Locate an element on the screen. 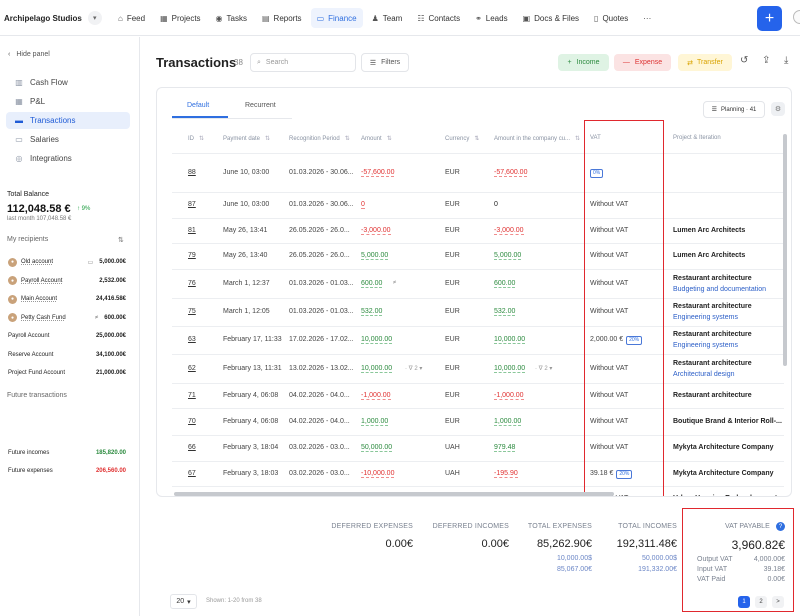  upload-icon: ⇪ is located at coordinates (766, 60).